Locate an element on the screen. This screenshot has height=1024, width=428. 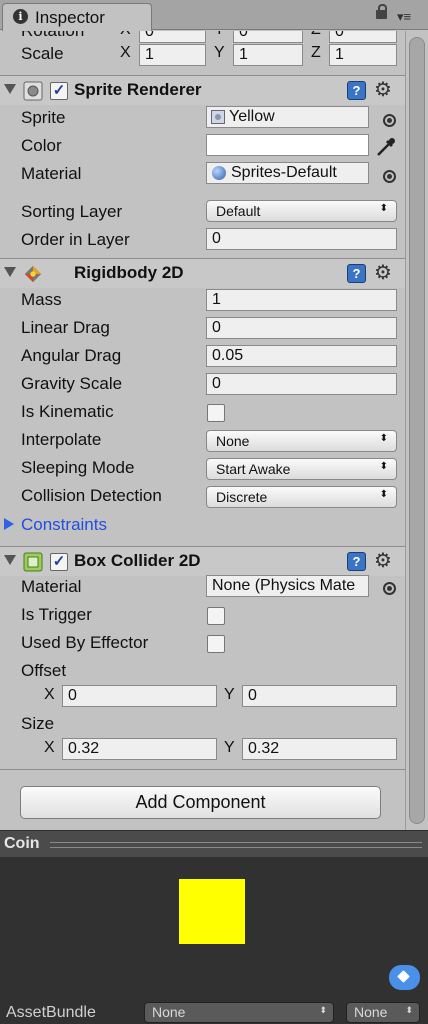
material-row: Material Sprites-Default is located at coordinates (202, 175).